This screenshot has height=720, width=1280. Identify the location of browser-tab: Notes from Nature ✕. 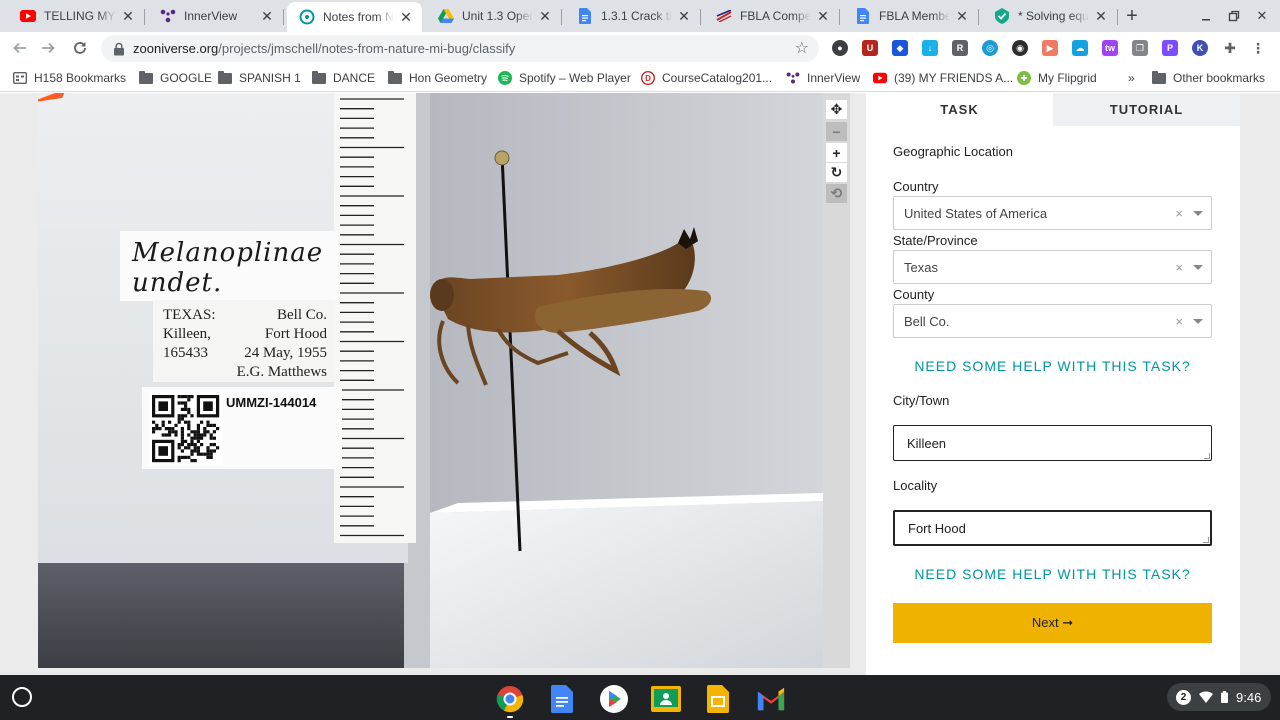
(354, 17).